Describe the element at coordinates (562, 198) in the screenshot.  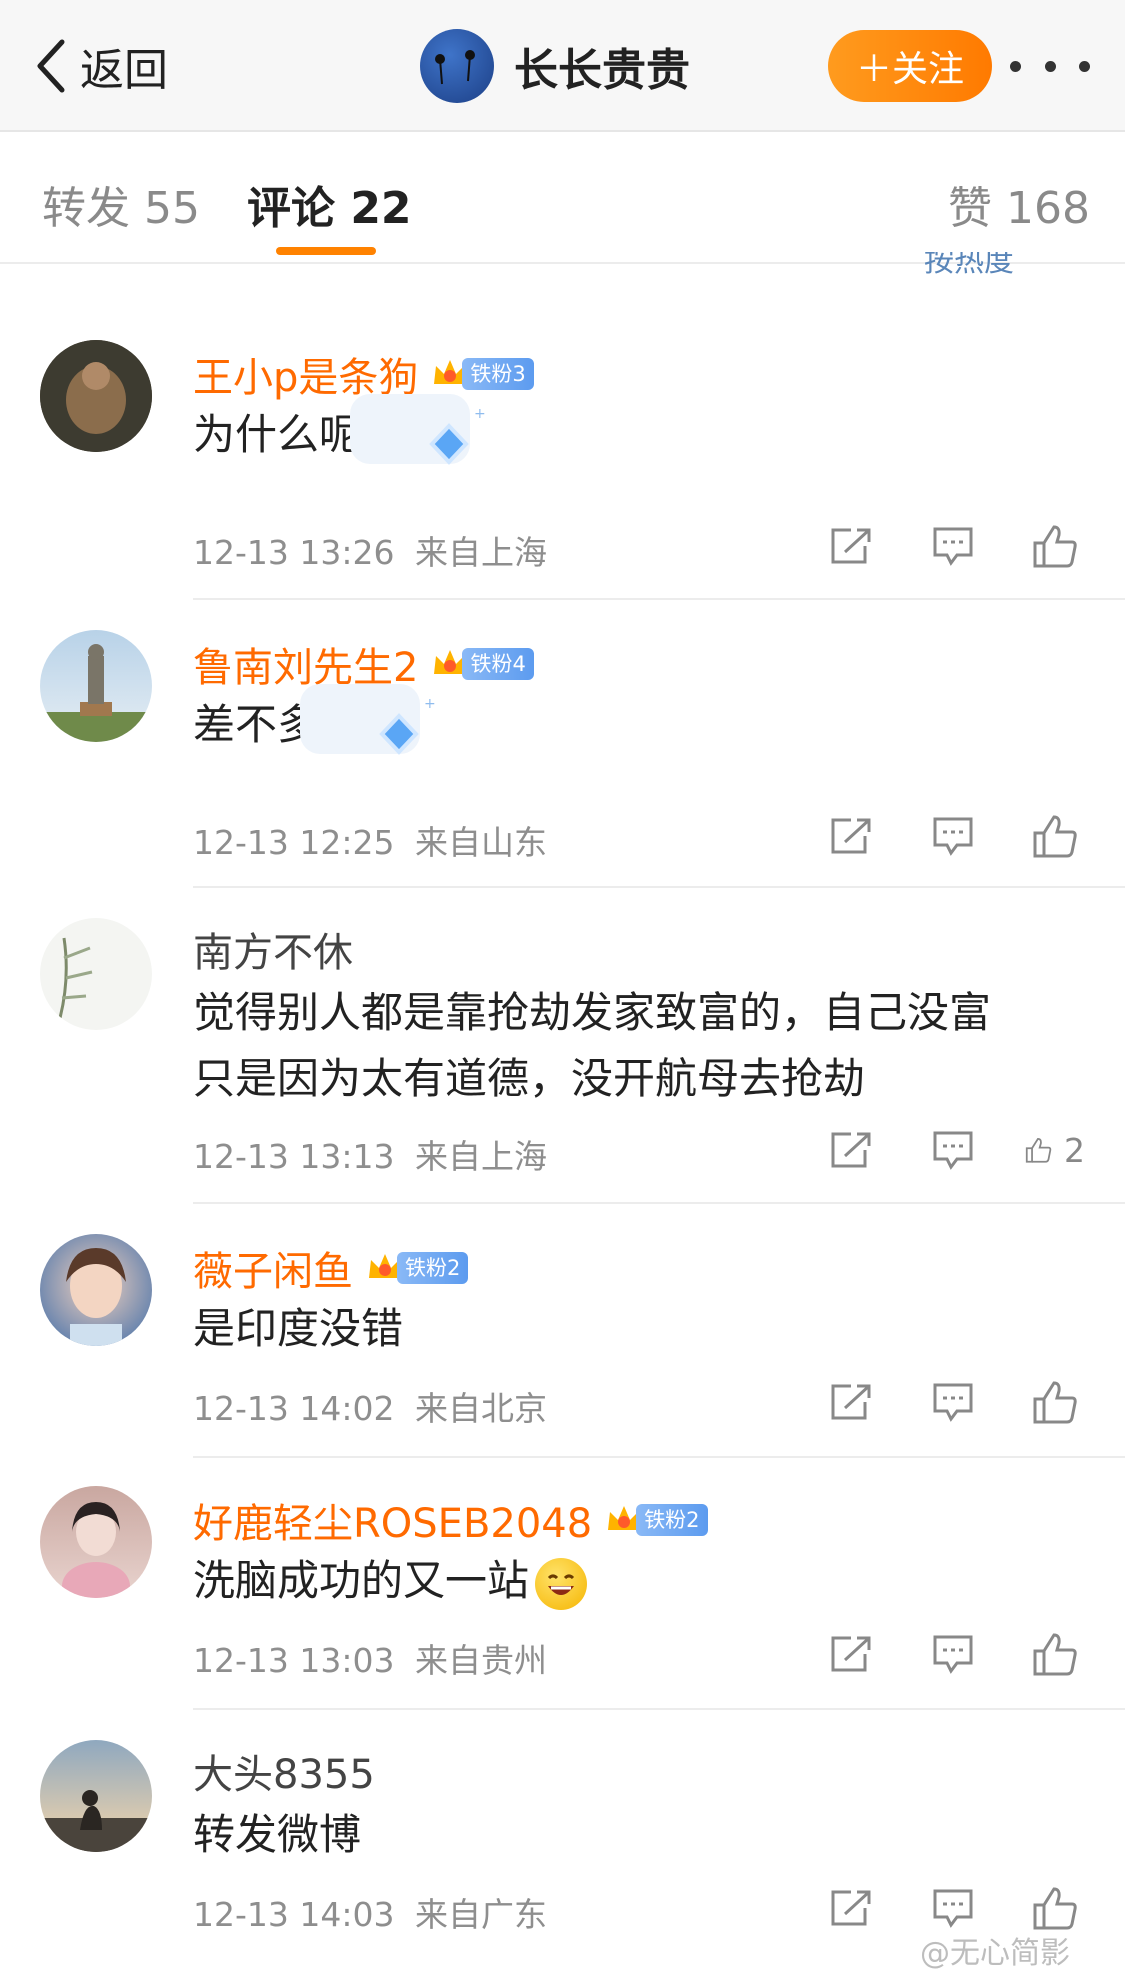
I see `tab-bar: 转发 55 评论 22 赞 168` at that location.